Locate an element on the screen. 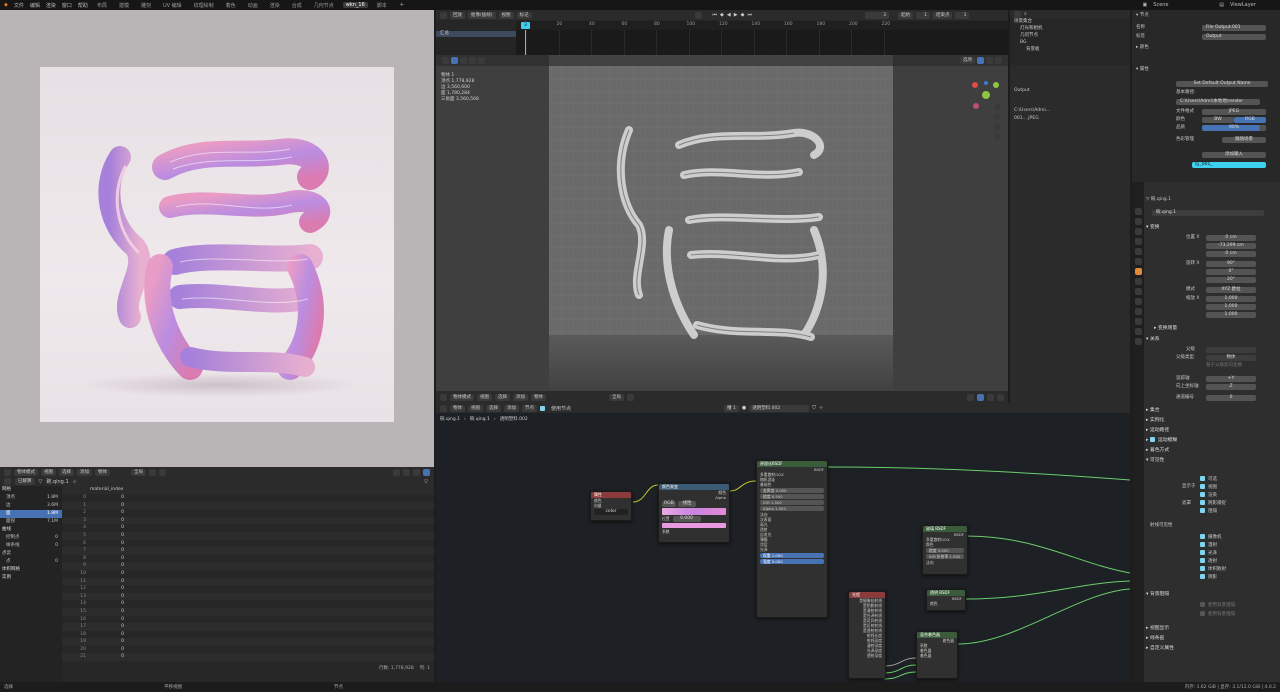 Image resolution: width=1280 pixels, height=692 pixels. holdout-row: 使用背景阻隔 is located at coordinates (1236, 605).